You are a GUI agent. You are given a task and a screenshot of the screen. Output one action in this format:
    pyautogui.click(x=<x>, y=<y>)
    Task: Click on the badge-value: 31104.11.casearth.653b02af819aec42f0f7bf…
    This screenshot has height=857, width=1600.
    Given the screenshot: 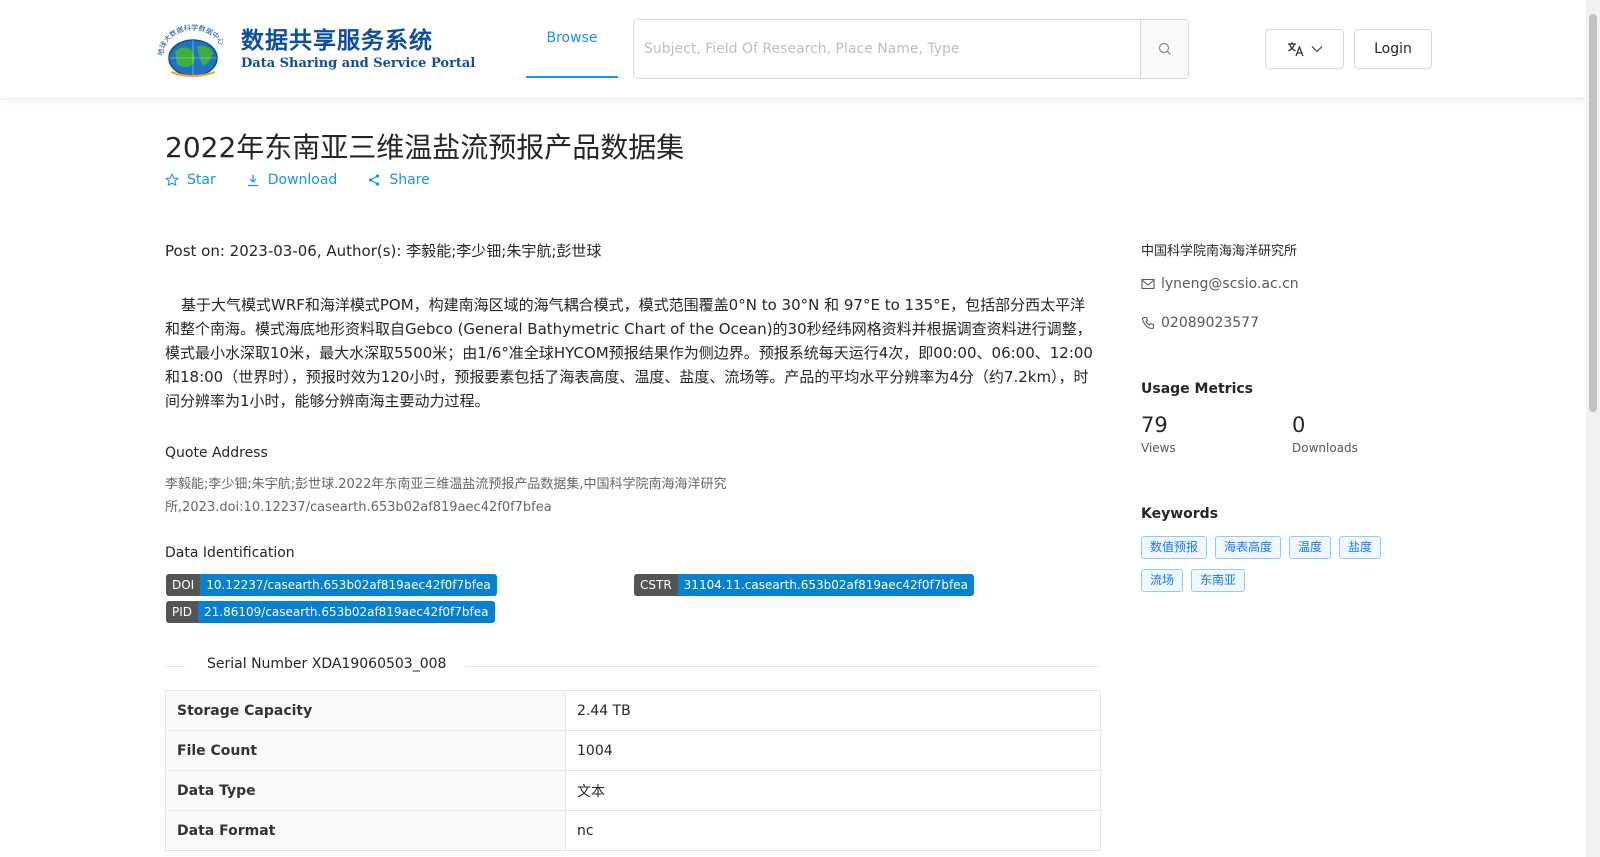 What is the action you would take?
    pyautogui.click(x=825, y=585)
    